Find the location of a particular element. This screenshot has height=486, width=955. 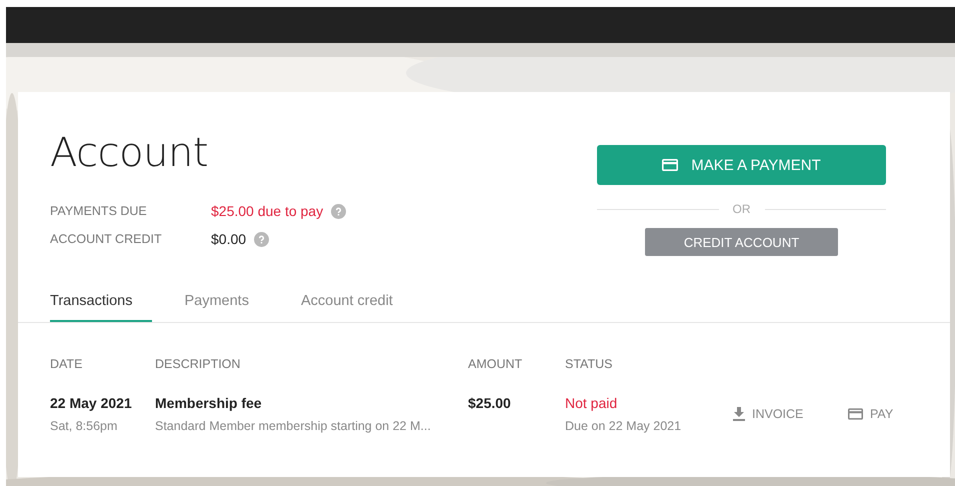

due-date-text: Due on 22 May 2021 is located at coordinates (623, 426).